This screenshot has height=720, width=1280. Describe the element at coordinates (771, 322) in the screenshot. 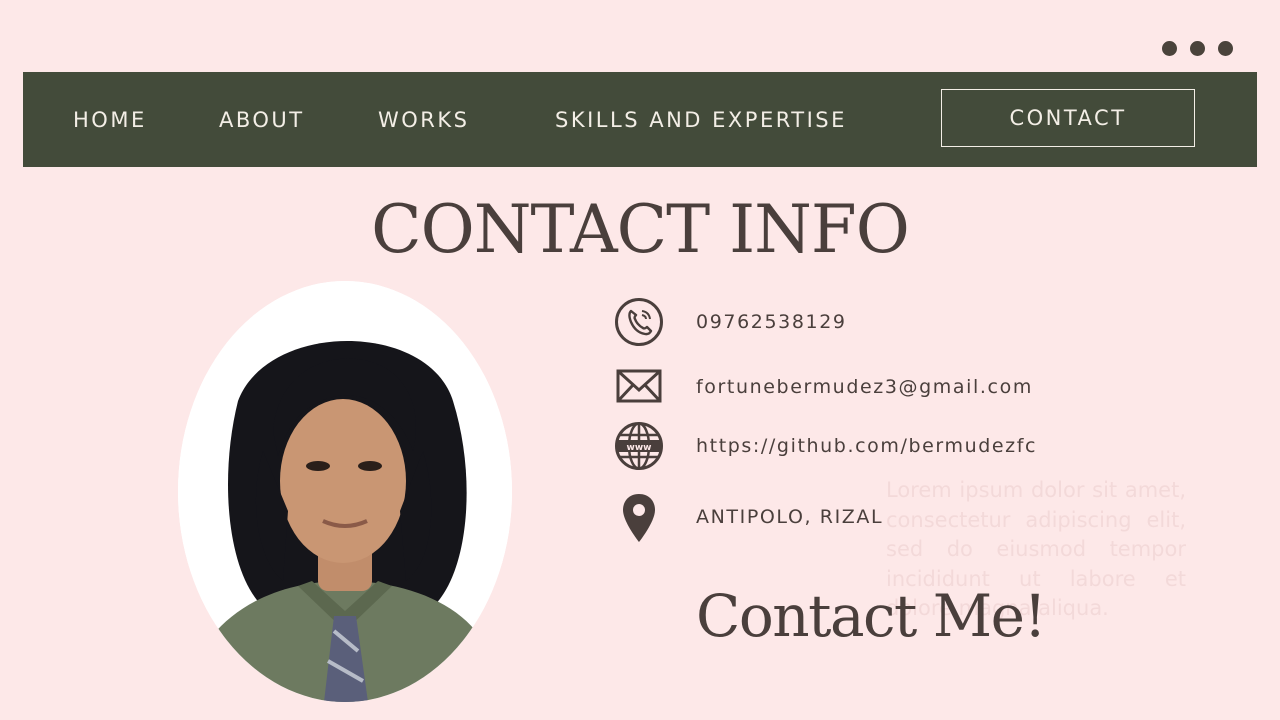

I see `phone-text: 09762538129` at that location.